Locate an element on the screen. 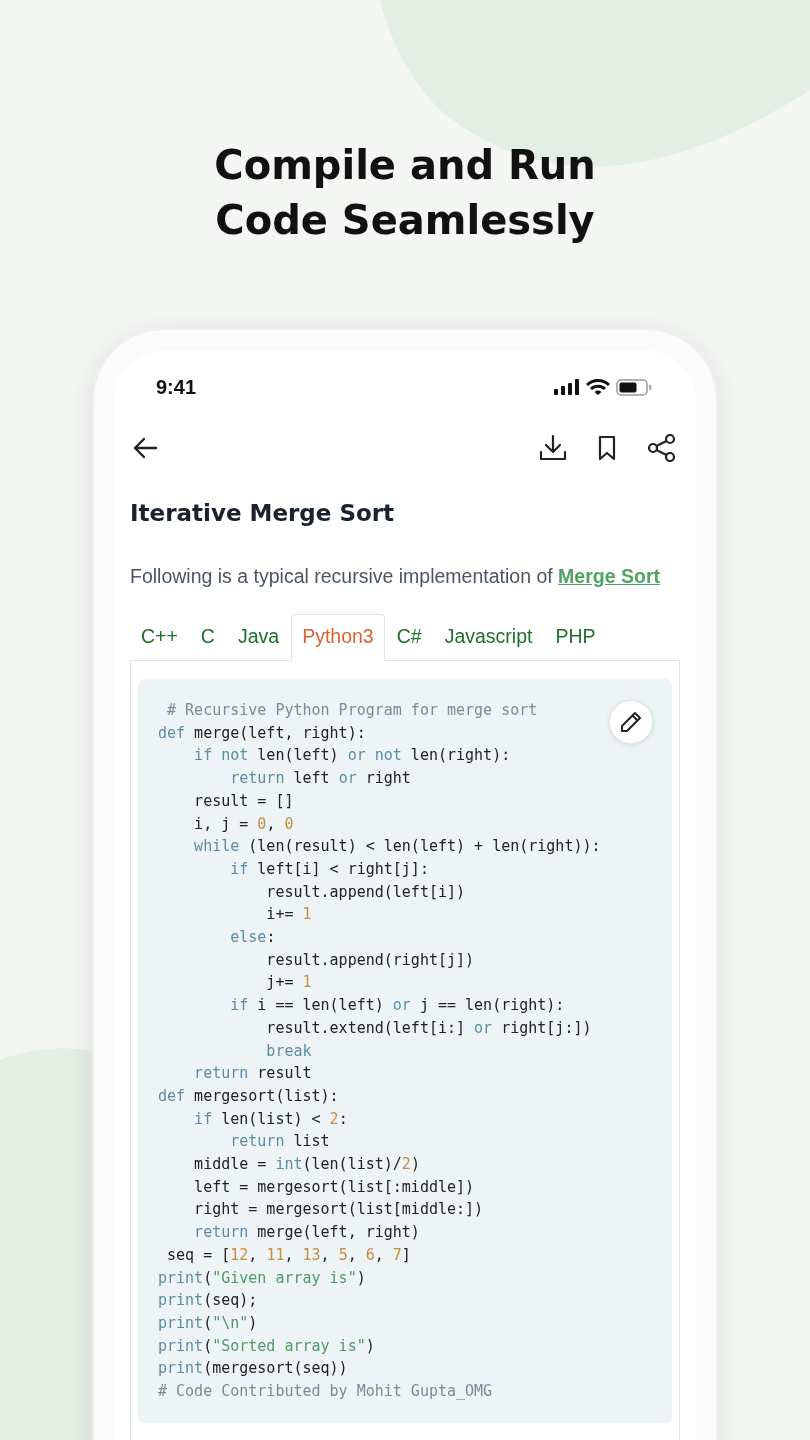 The width and height of the screenshot is (810, 1440). code-line: else: is located at coordinates (252, 938).